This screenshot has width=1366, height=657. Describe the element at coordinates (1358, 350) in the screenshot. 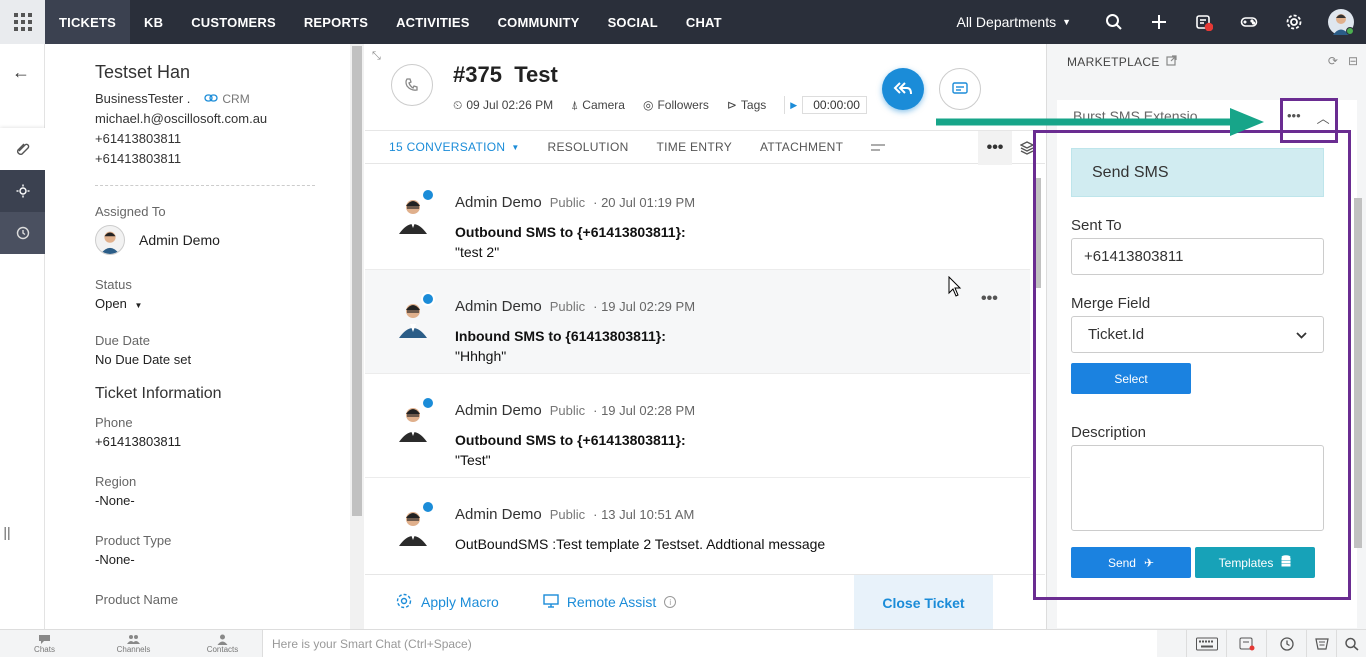

I see `marketplace-scrollbar` at that location.